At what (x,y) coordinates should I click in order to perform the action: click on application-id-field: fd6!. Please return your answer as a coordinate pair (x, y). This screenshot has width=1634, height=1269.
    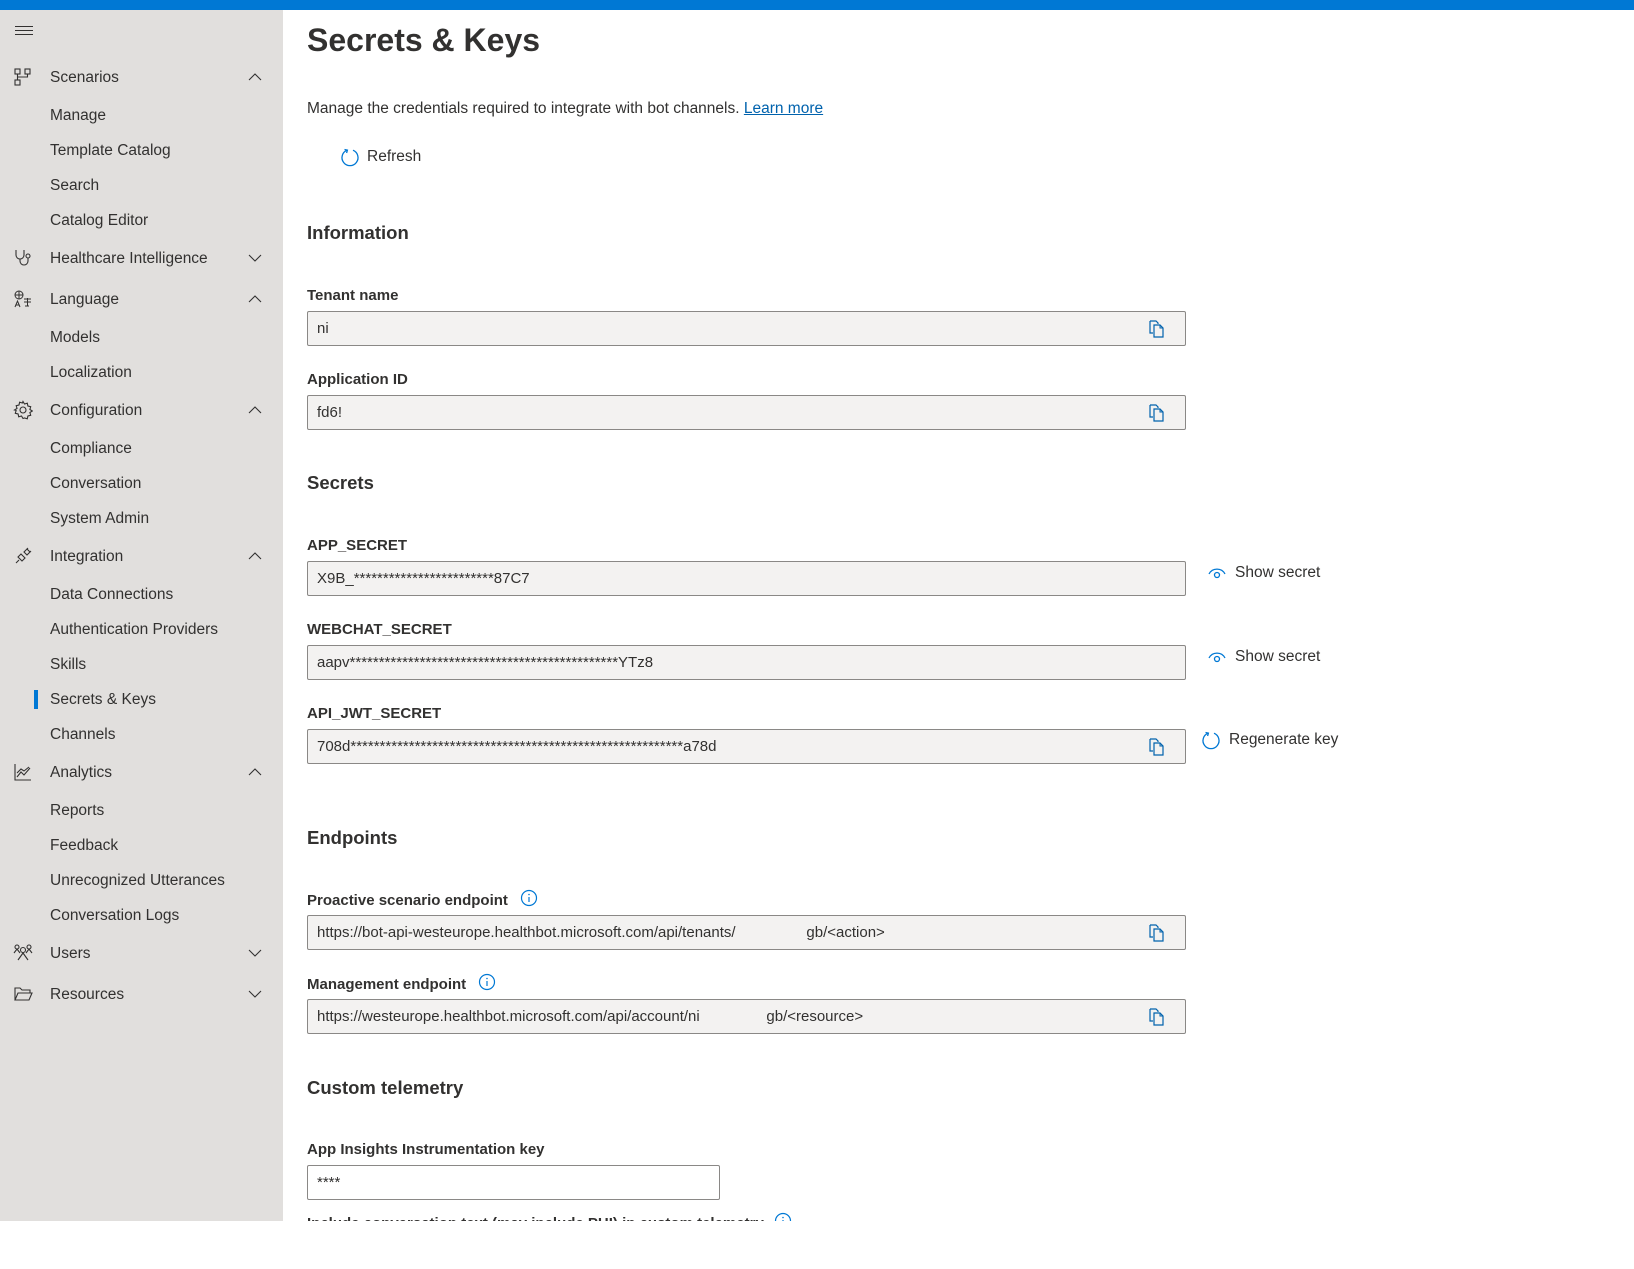
    Looking at the image, I should click on (746, 412).